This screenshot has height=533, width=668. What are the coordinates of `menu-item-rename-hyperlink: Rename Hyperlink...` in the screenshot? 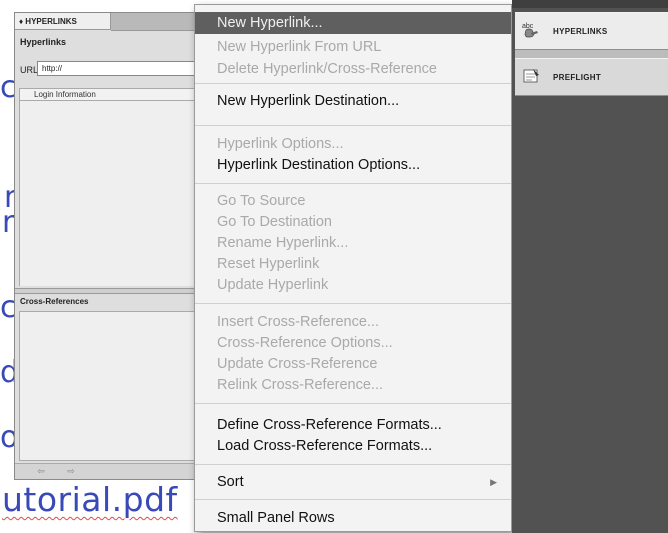 It's located at (353, 243).